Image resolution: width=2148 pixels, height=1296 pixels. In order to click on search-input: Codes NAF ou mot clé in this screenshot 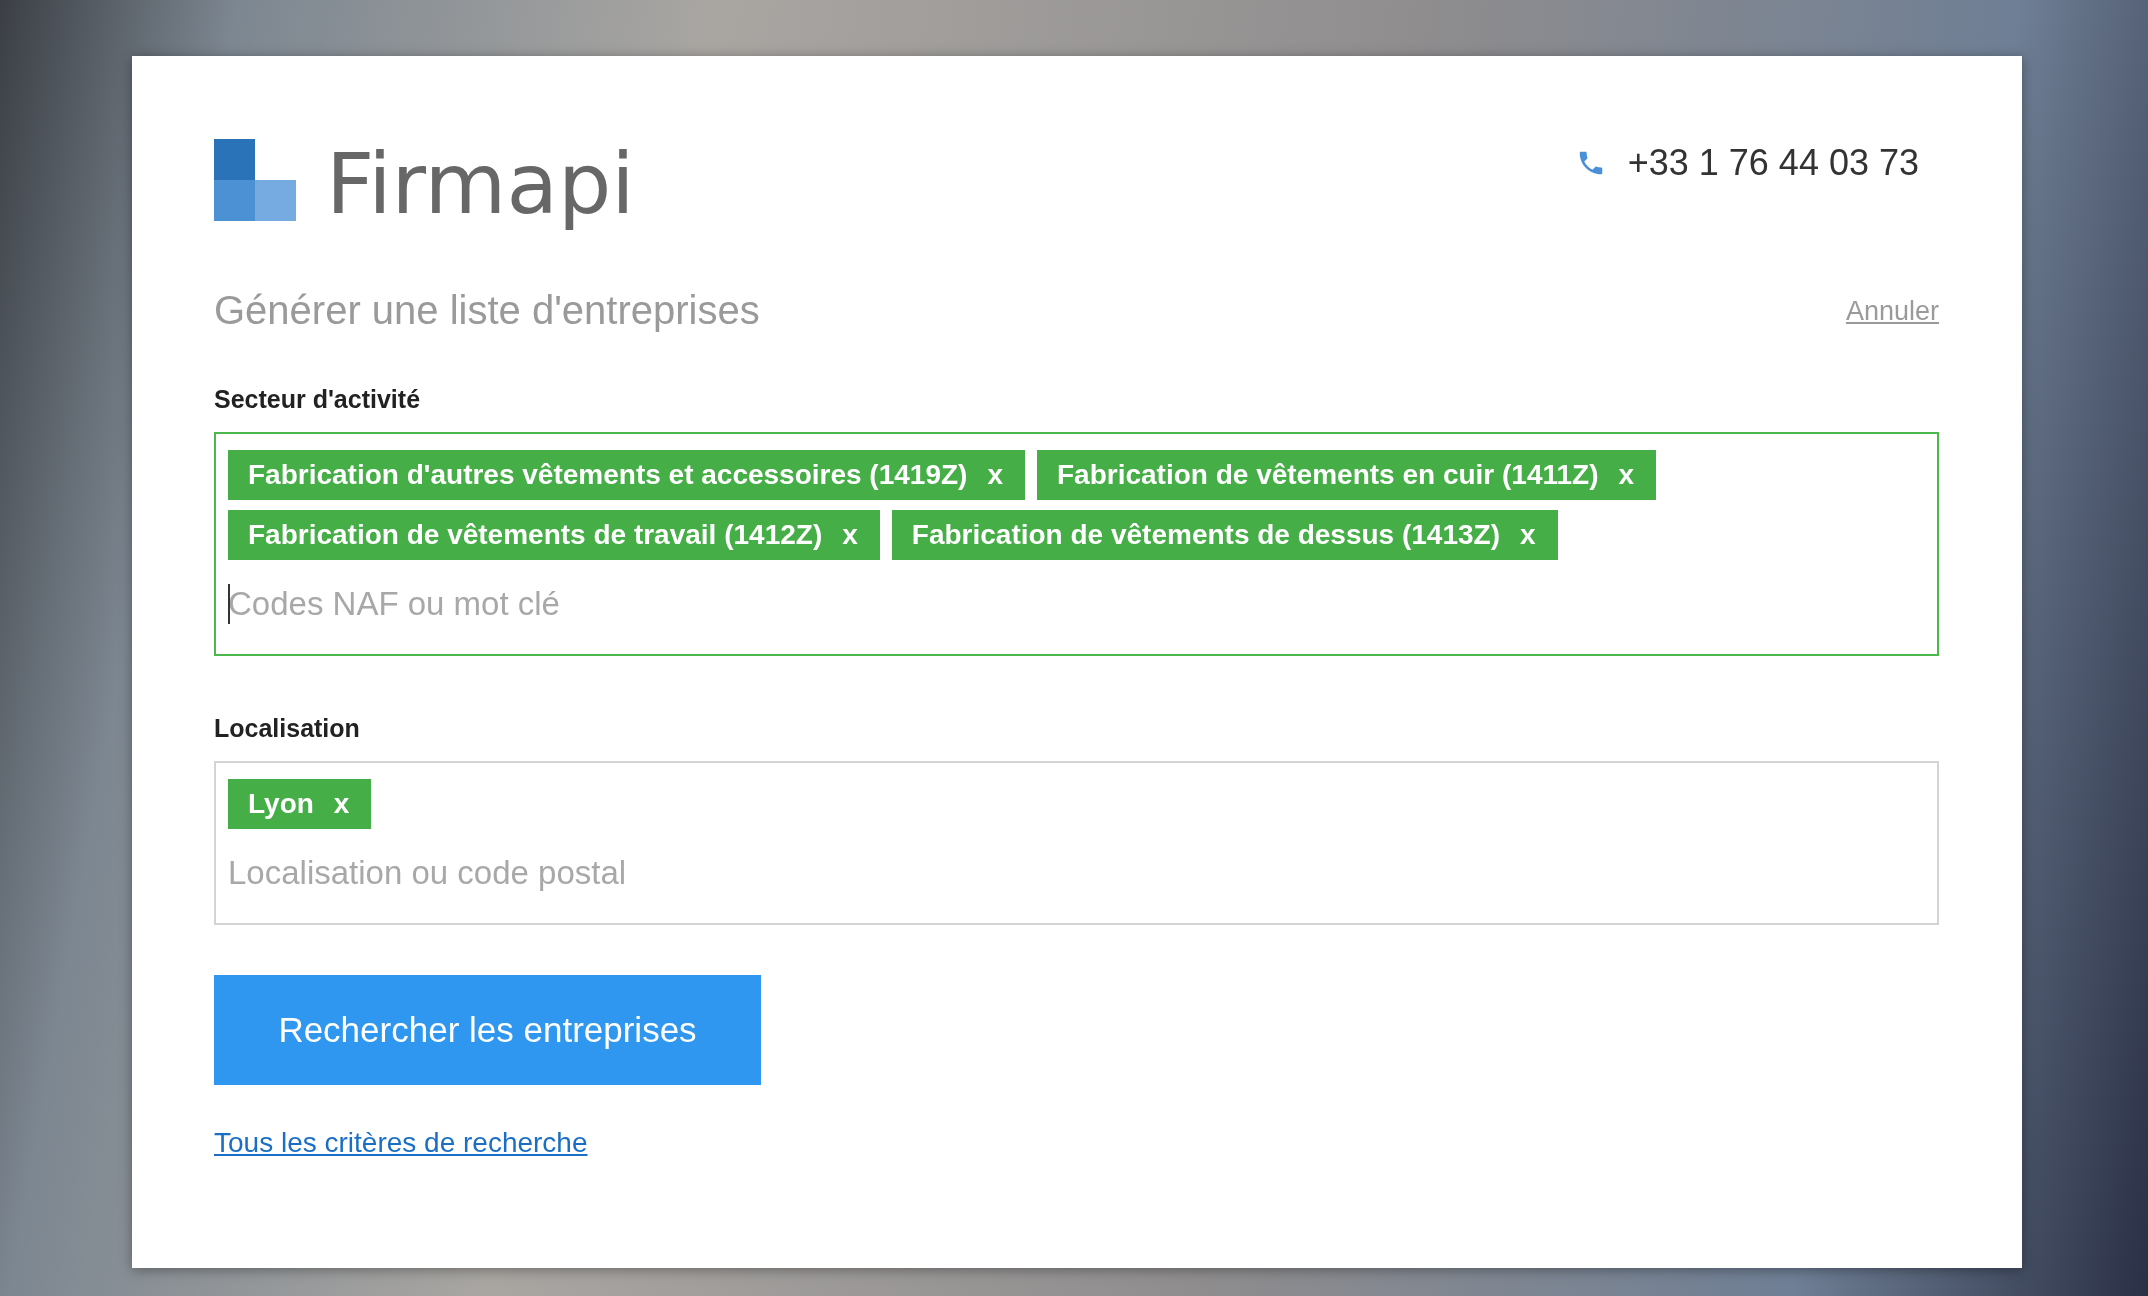, I will do `click(1076, 604)`.